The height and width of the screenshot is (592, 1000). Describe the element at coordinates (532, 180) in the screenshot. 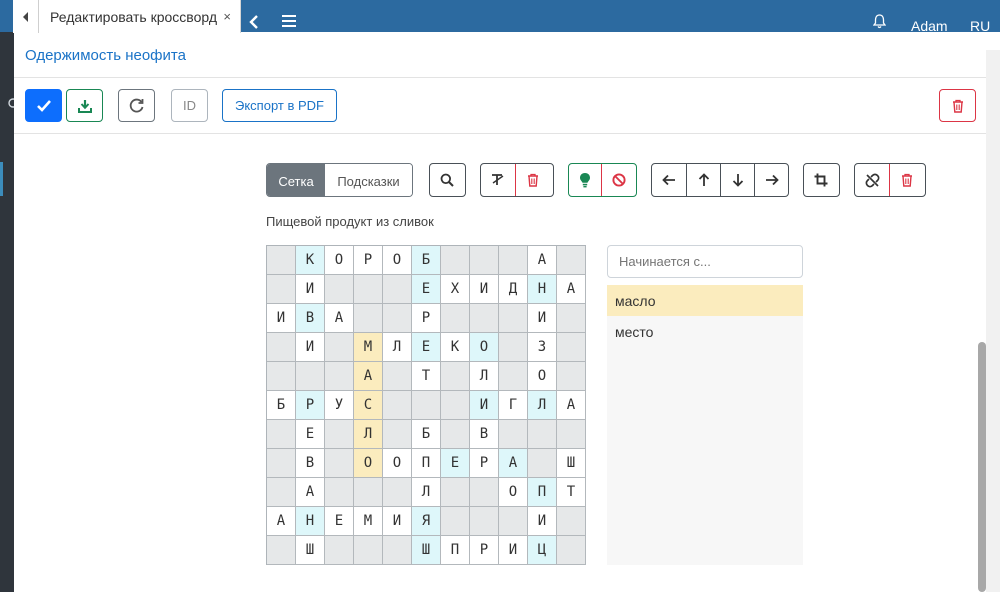

I see `delete-word-button` at that location.